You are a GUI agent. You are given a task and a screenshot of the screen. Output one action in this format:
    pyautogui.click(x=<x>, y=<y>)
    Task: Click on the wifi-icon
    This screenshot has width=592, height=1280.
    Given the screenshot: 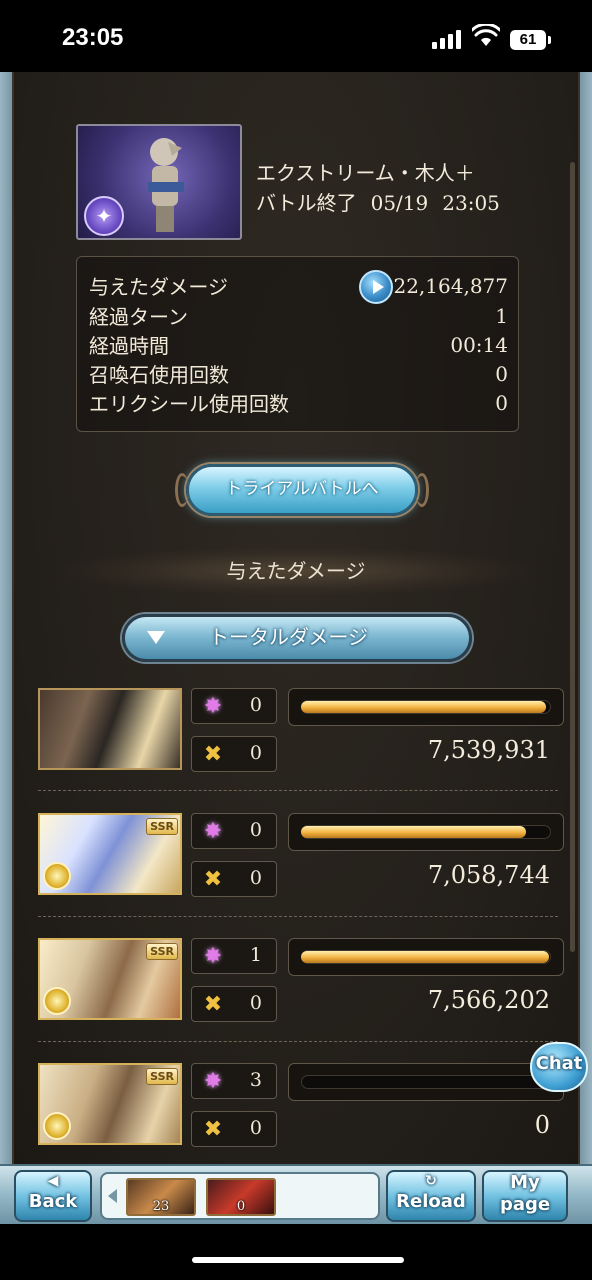 What is the action you would take?
    pyautogui.click(x=486, y=35)
    